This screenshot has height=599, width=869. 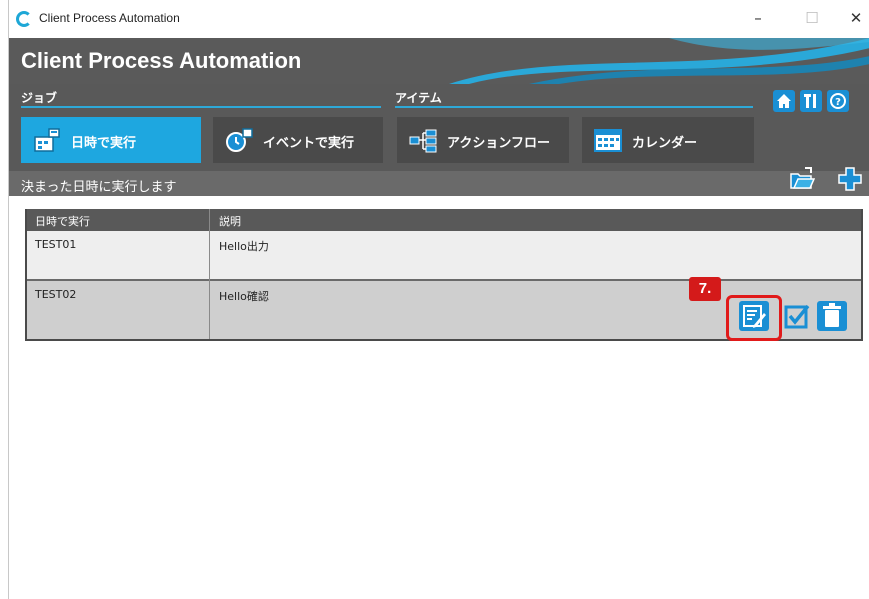 I want to click on status-bar: 決まった日時に実行します, so click(x=439, y=183).